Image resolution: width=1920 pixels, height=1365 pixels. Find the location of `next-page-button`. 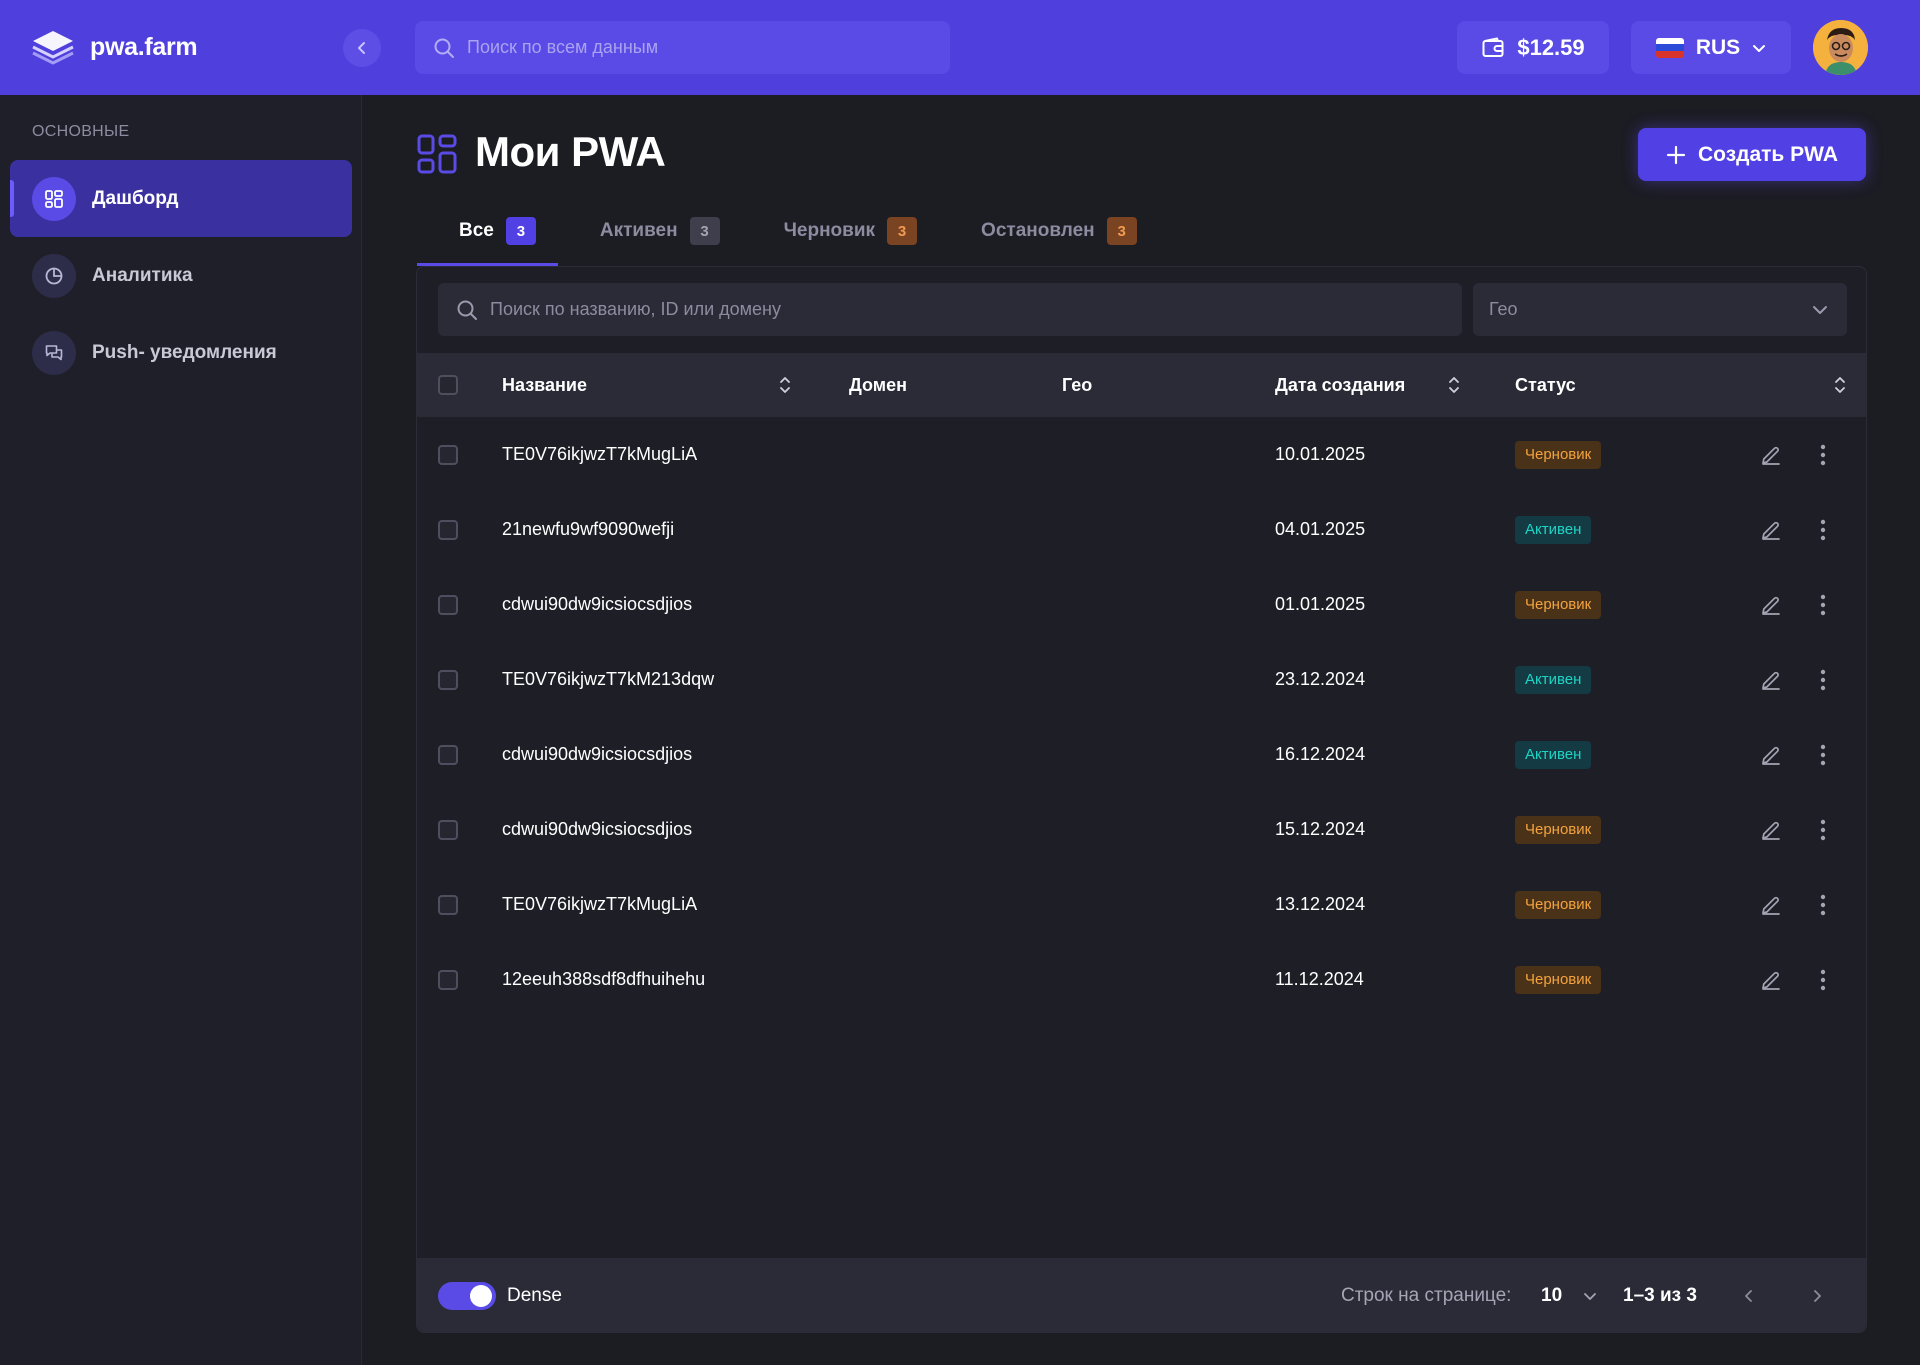

next-page-button is located at coordinates (1817, 1295).